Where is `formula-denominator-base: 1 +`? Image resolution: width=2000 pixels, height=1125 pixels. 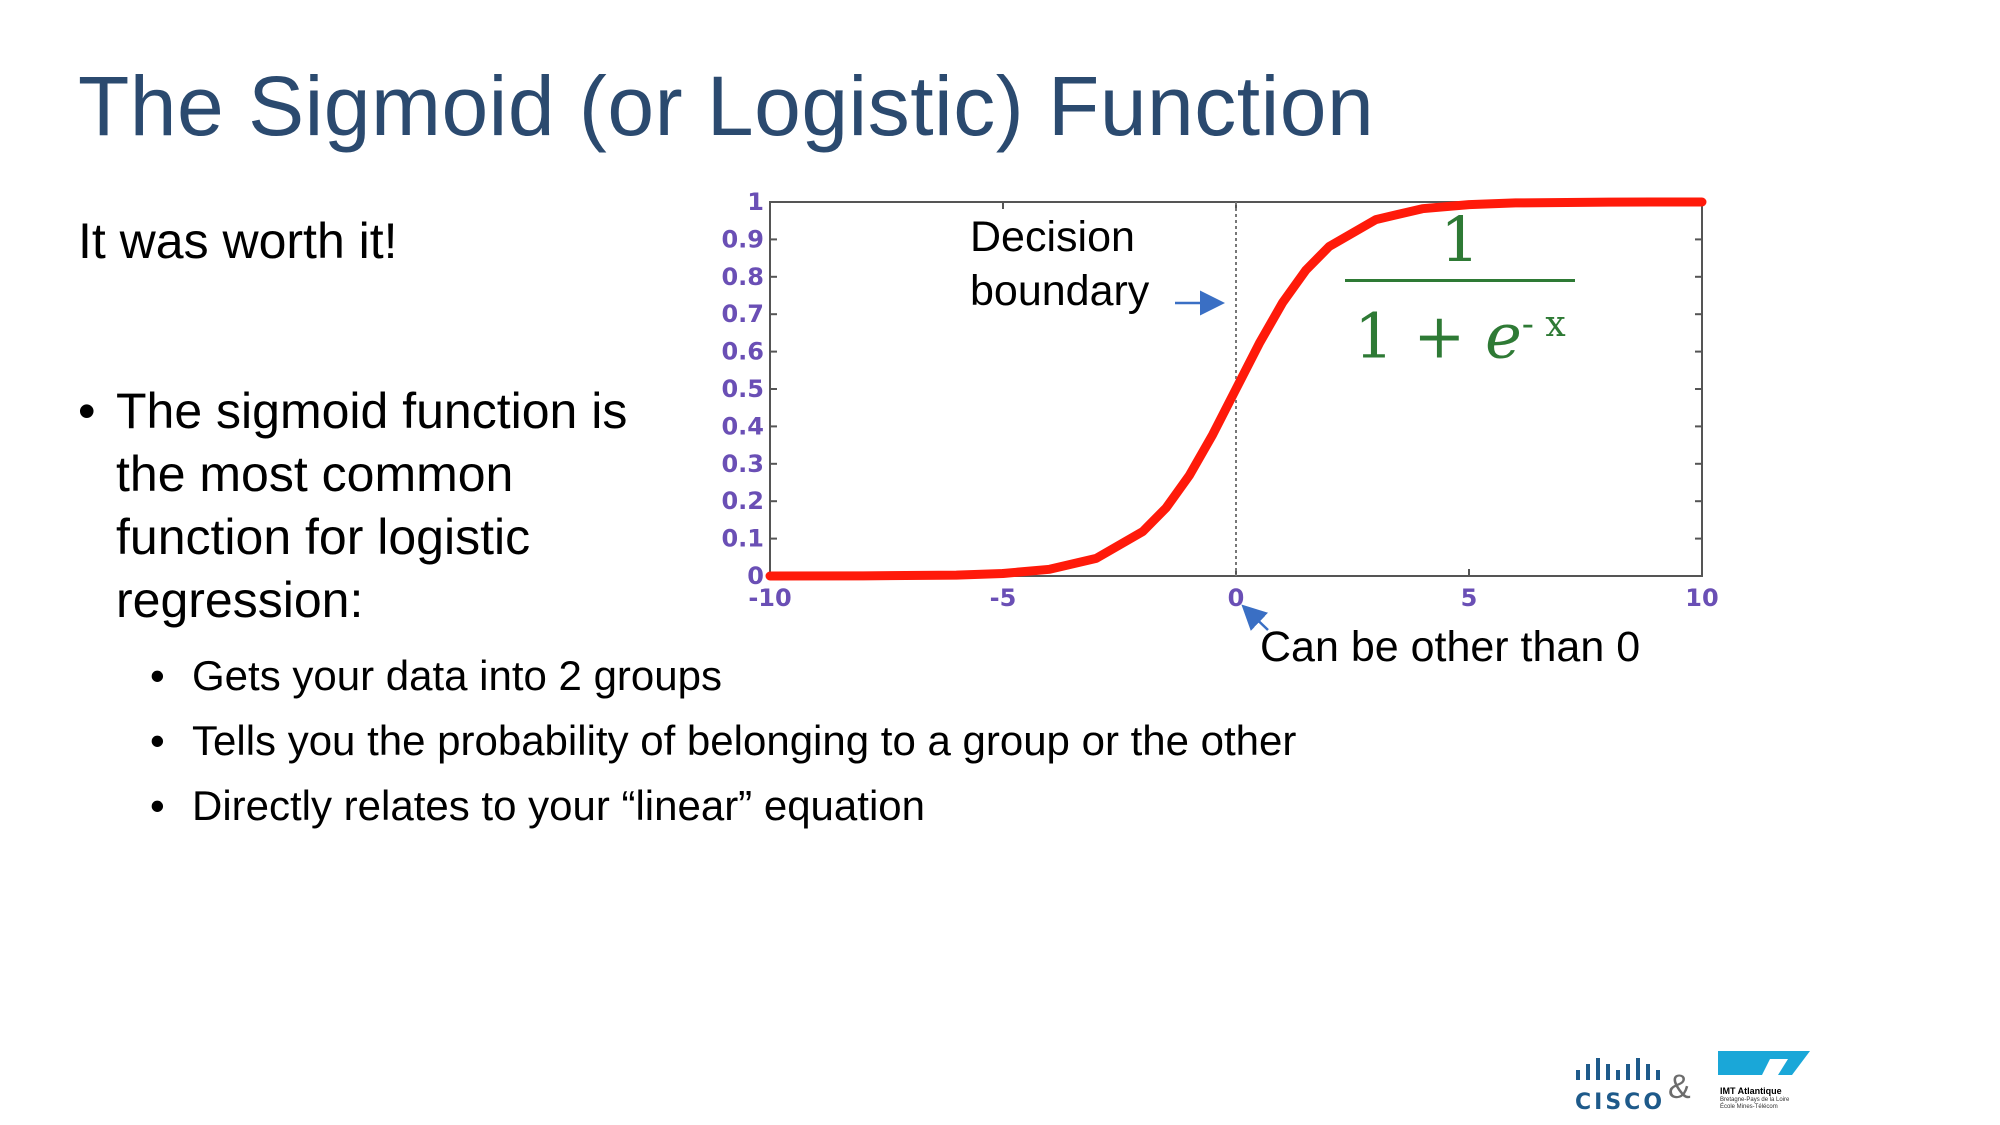 formula-denominator-base: 1 + is located at coordinates (1420, 336).